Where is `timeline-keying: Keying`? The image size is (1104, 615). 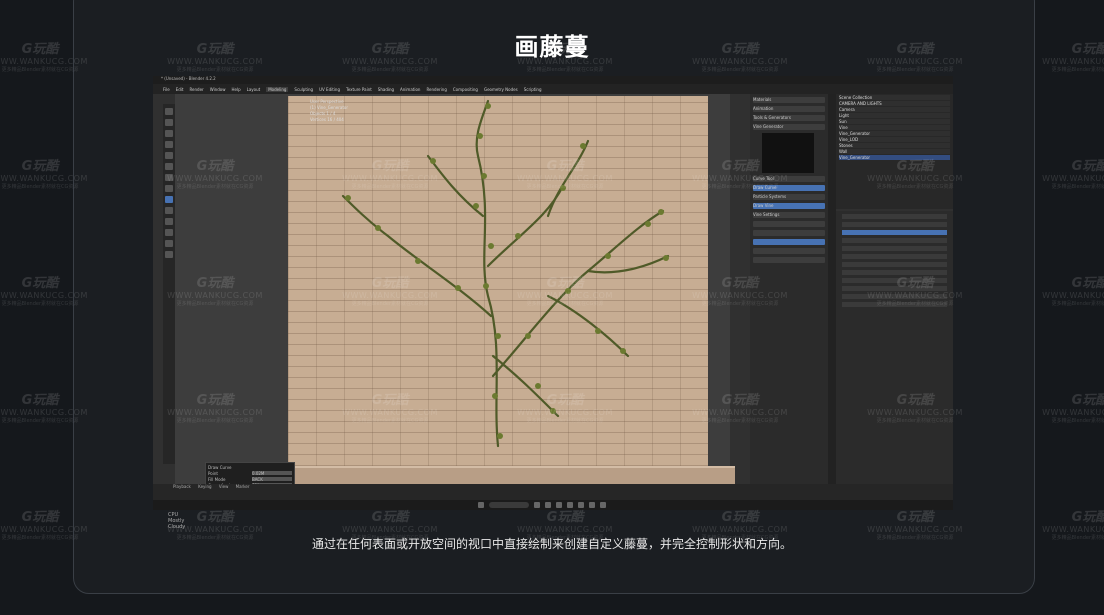 timeline-keying: Keying is located at coordinates (204, 486).